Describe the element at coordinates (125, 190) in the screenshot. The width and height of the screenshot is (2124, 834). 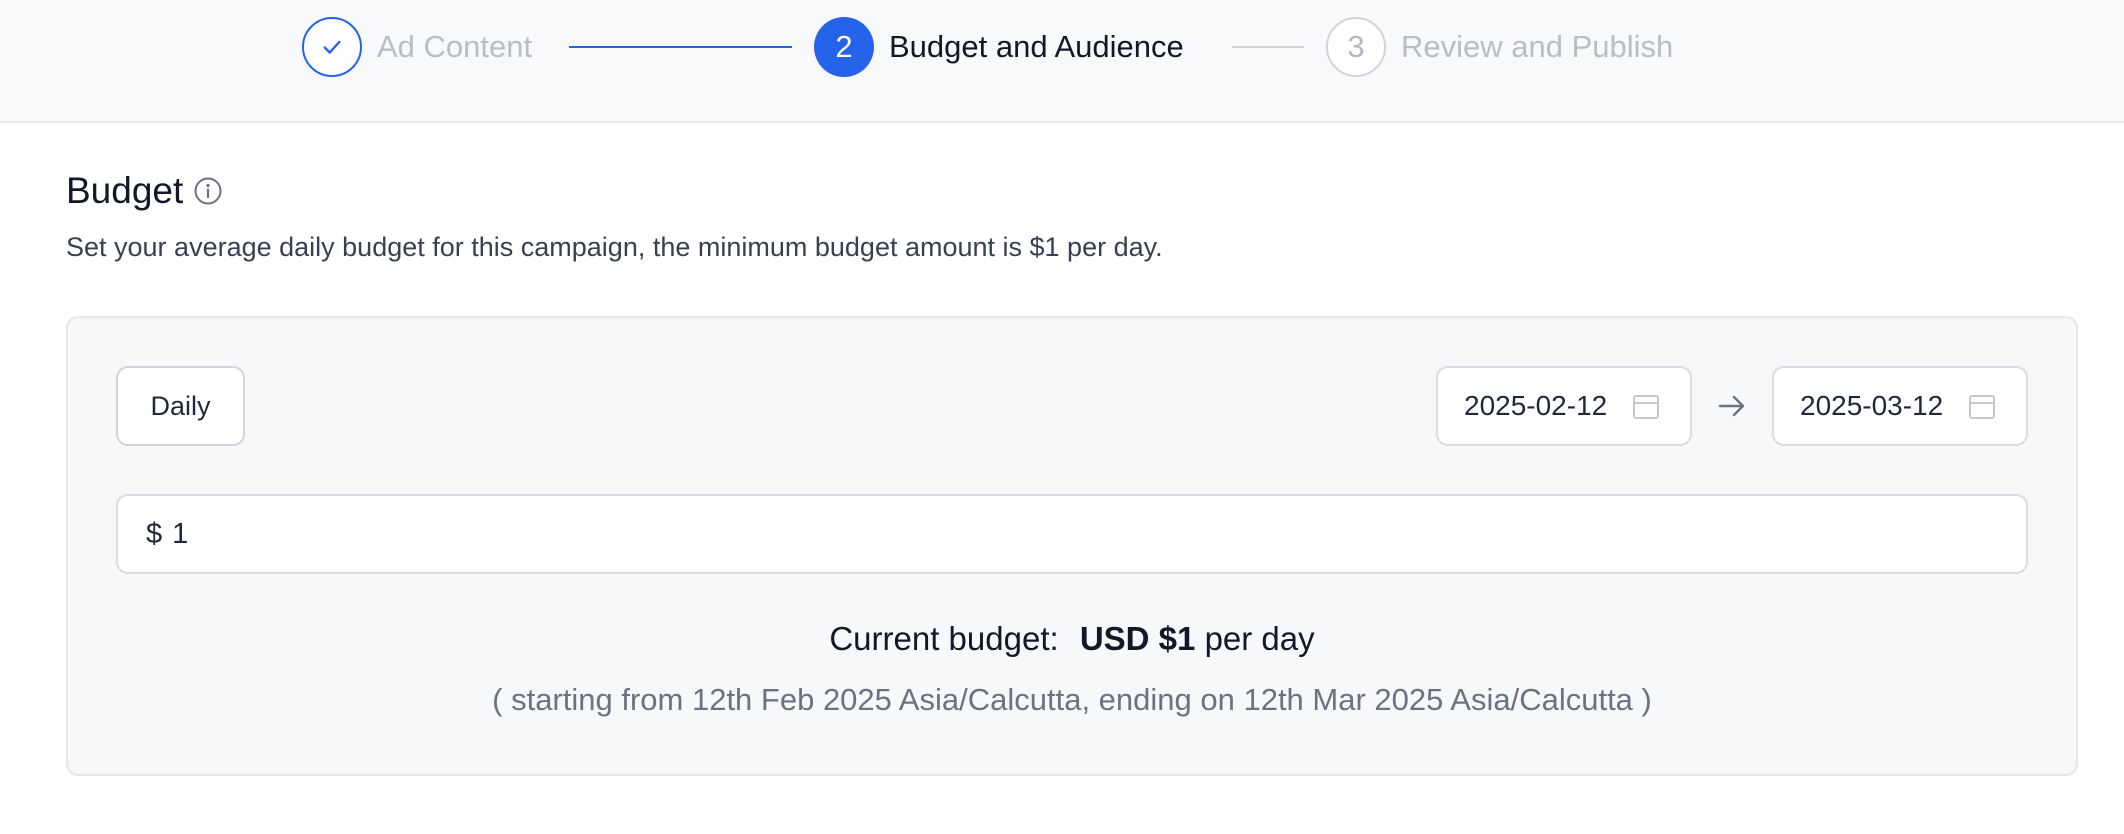
I see `budget-title: Budget` at that location.